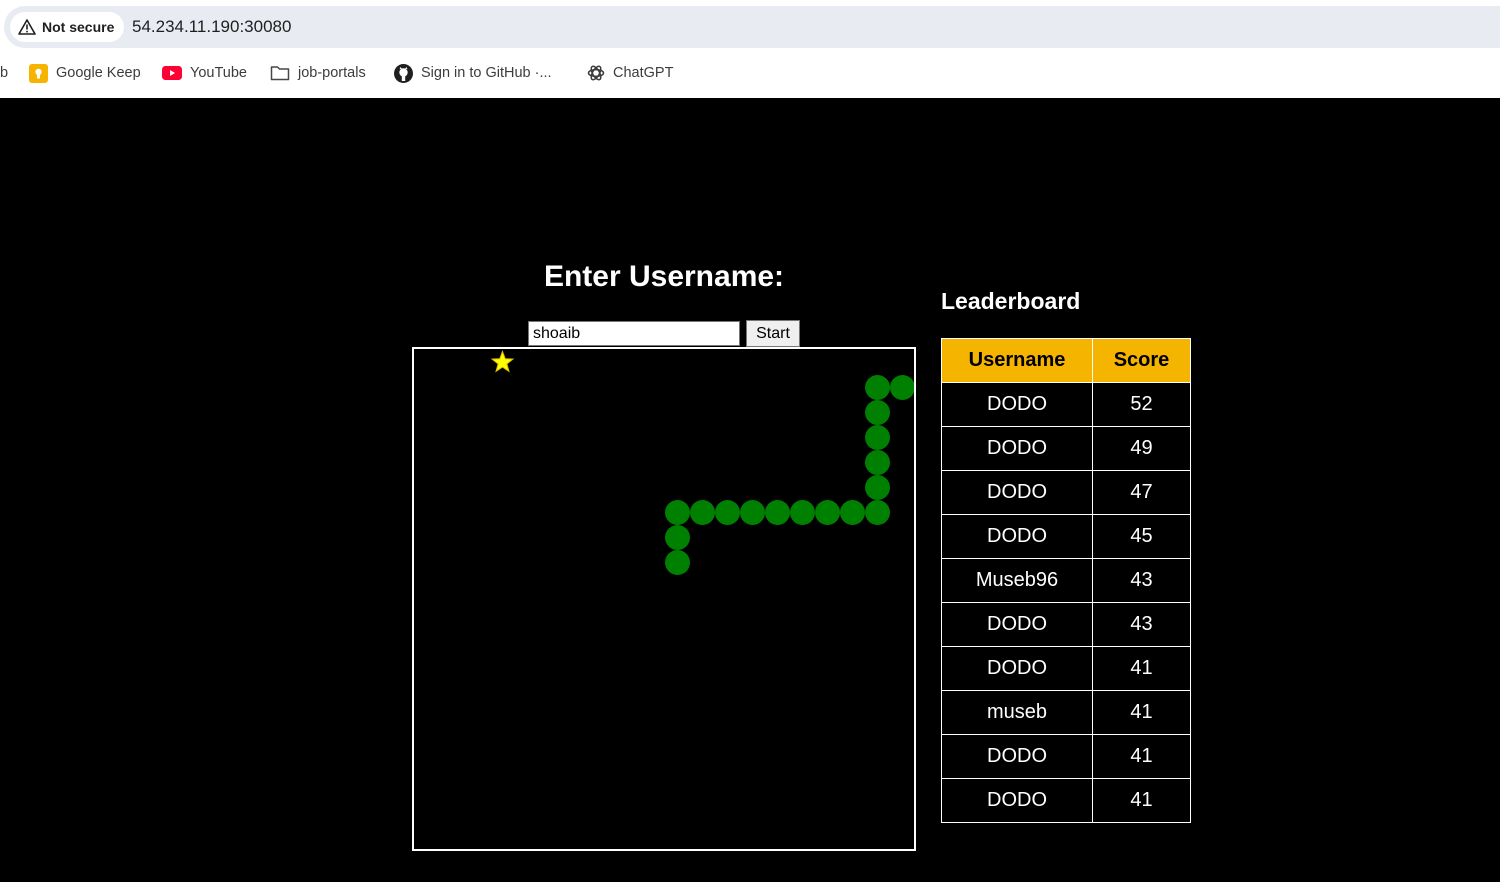 This screenshot has width=1500, height=882. I want to click on column-header-username: Username, so click(1017, 360).